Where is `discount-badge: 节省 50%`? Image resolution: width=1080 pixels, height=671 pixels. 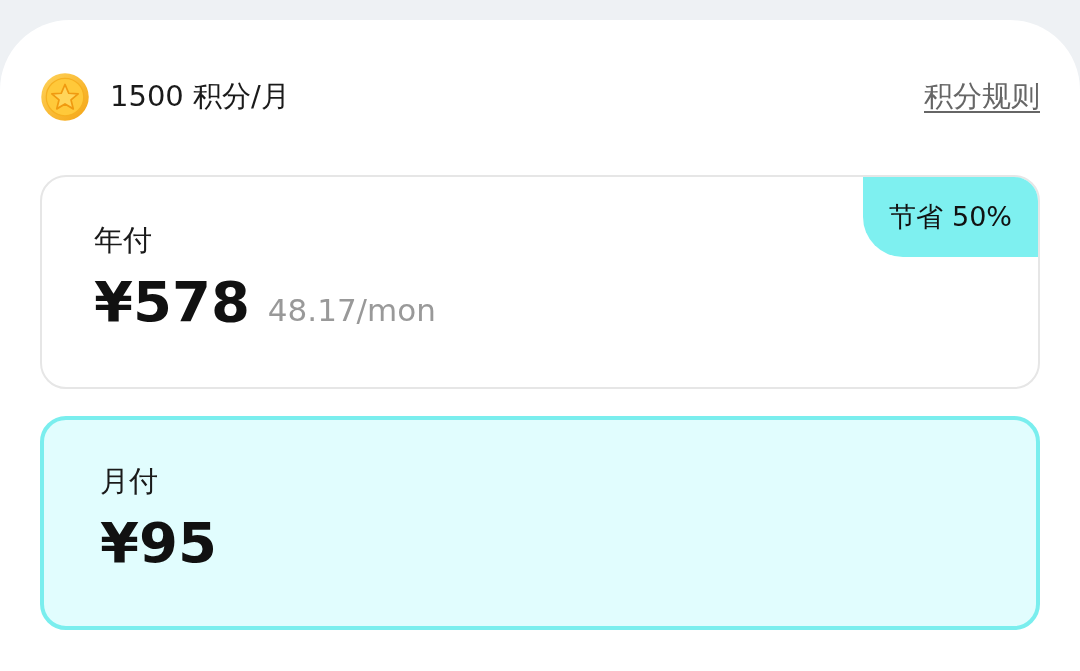 discount-badge: 节省 50% is located at coordinates (950, 217).